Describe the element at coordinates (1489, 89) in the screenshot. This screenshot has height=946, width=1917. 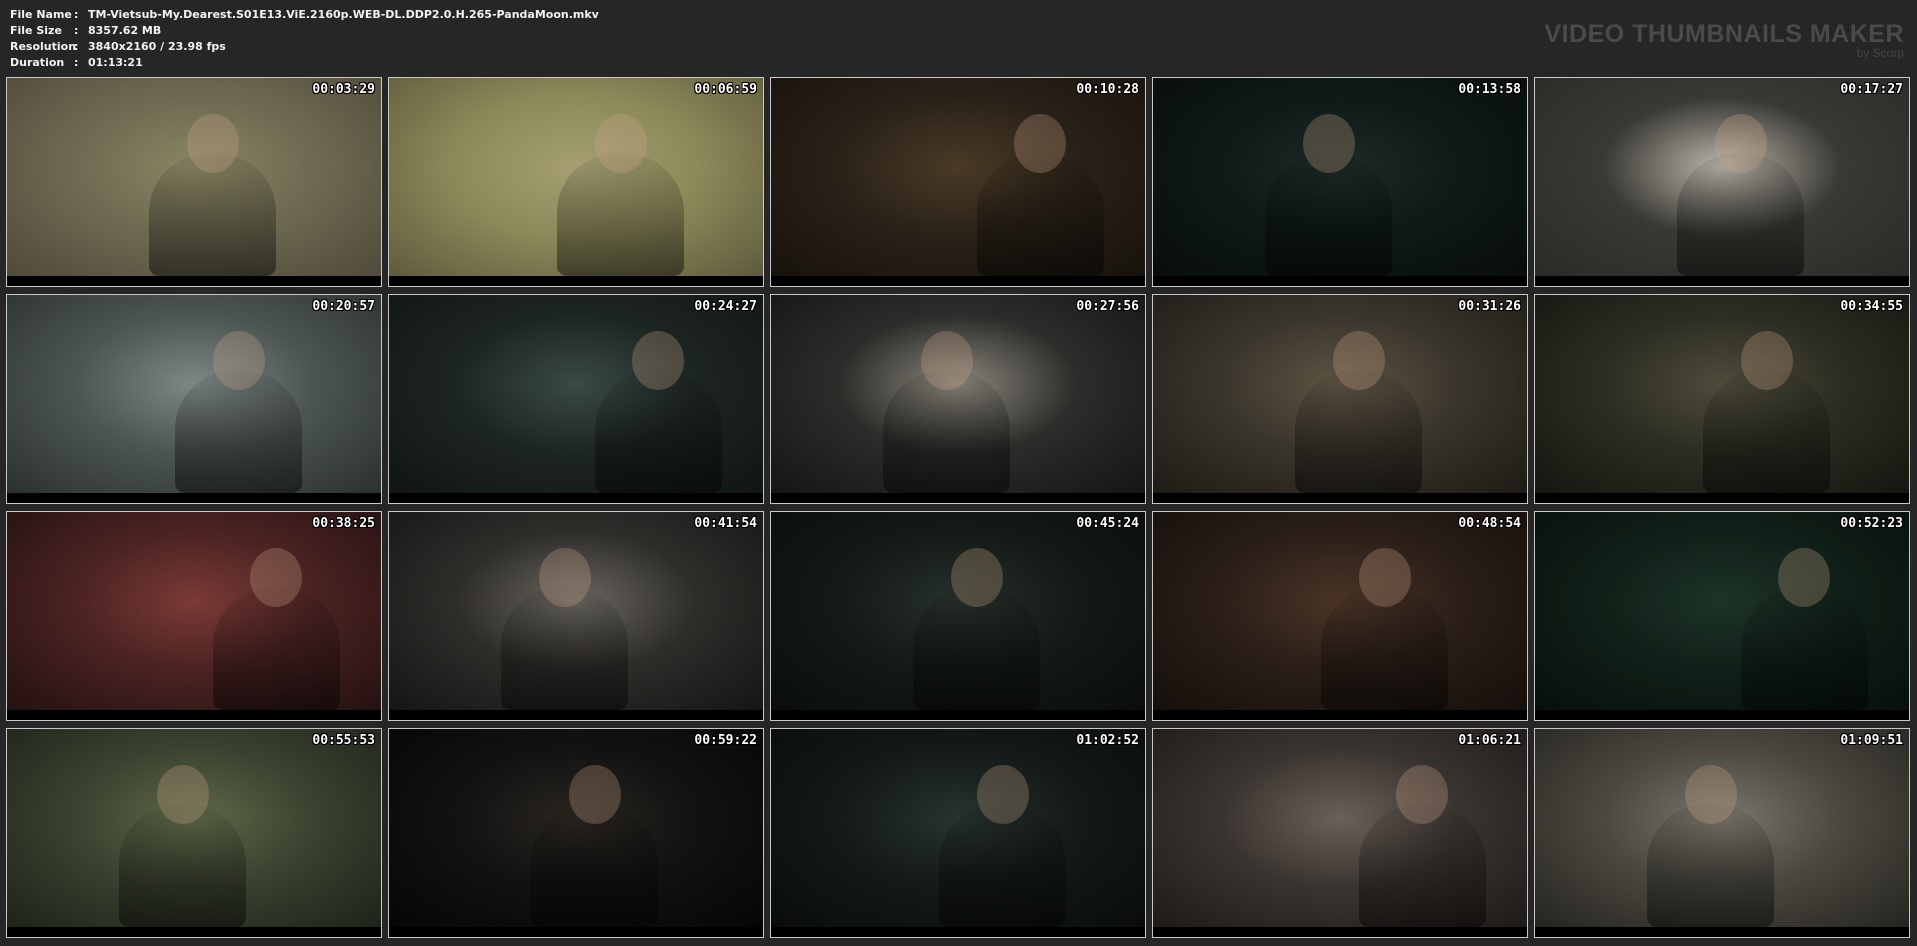
I see `timestamp-label: 00:13:58` at that location.